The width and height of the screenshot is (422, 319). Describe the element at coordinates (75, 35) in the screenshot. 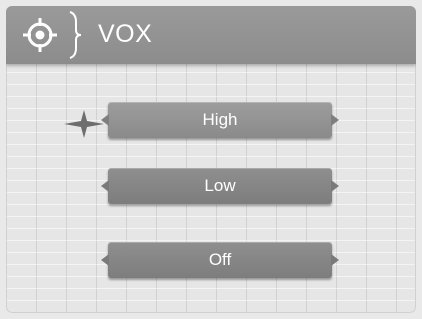

I see `header-divider` at that location.